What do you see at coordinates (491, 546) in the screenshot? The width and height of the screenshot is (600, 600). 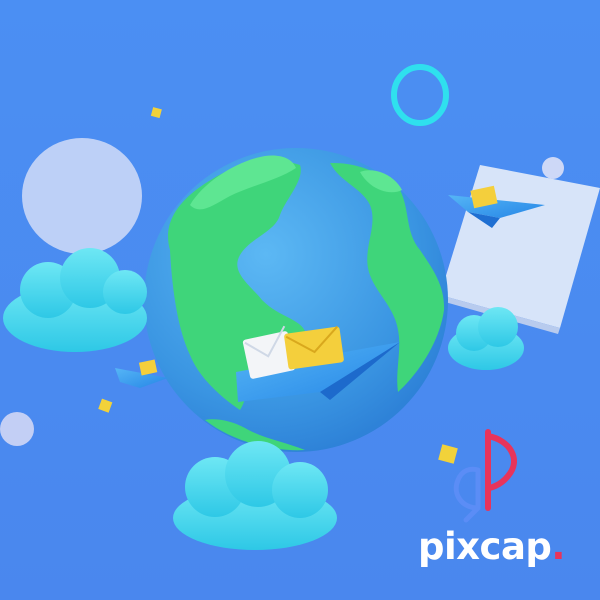 I see `brand-wordmark: pixcap.` at bounding box center [491, 546].